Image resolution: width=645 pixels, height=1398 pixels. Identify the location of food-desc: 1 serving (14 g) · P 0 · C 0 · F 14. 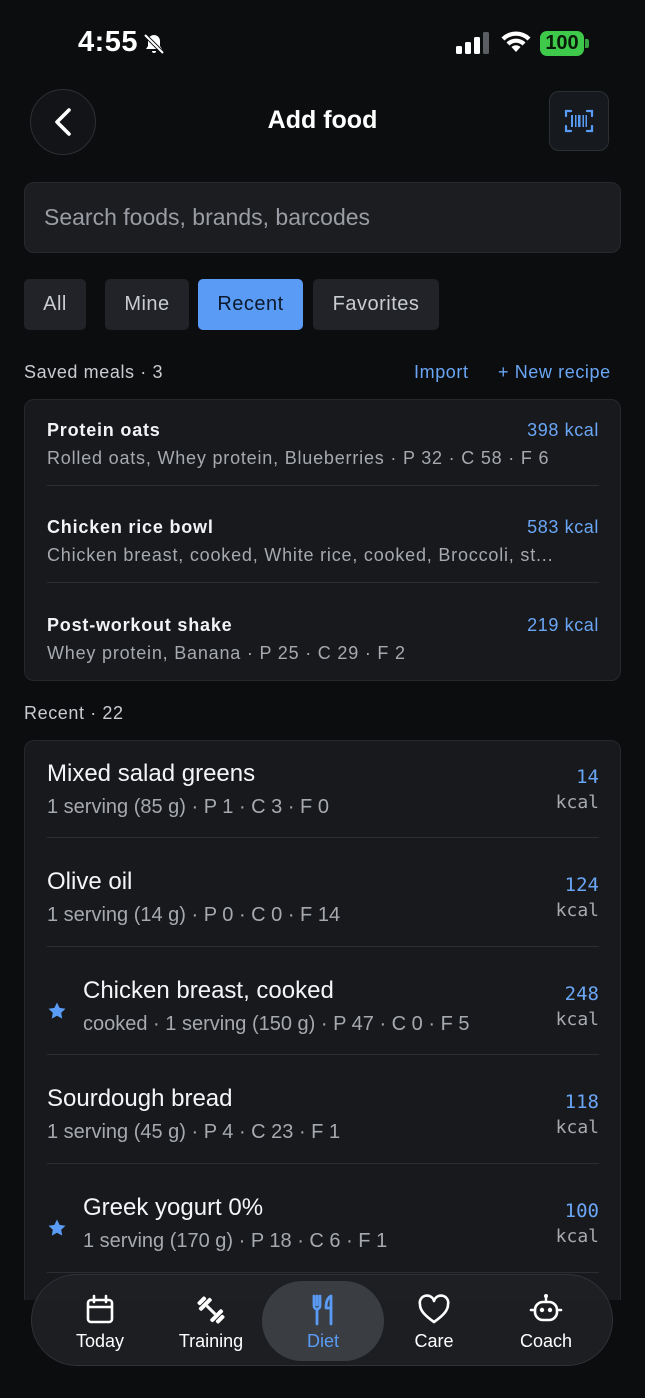
(194, 915).